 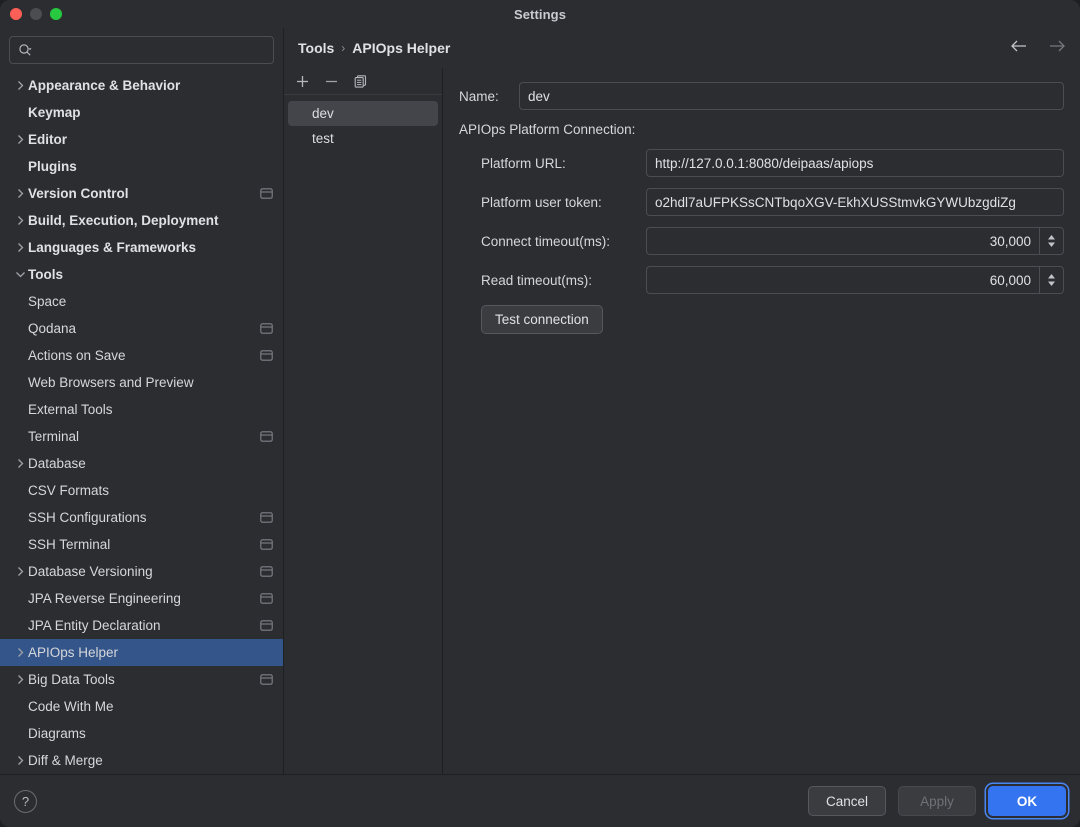 I want to click on sidebar-item-big-data-tools: Big Data Tools, so click(x=141, y=679).